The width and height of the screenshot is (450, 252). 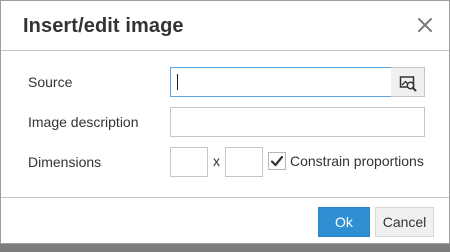 I want to click on source-input, so click(x=281, y=82).